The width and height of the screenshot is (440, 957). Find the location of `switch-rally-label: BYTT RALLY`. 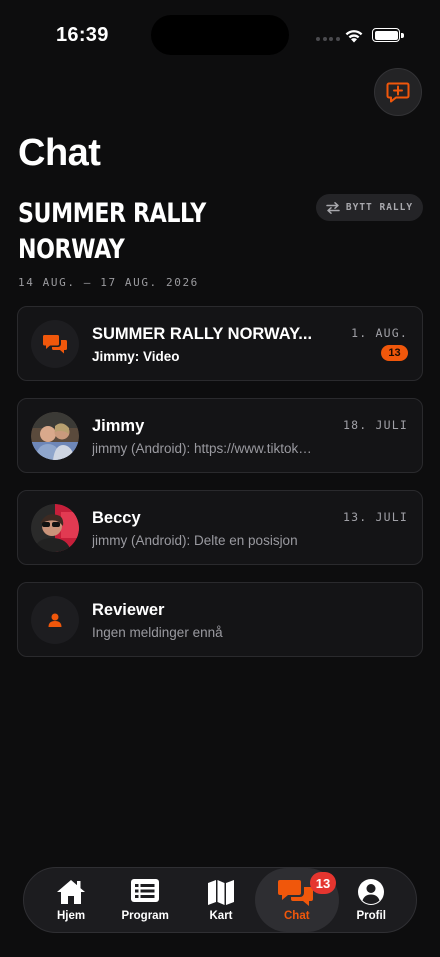

switch-rally-label: BYTT RALLY is located at coordinates (379, 207).